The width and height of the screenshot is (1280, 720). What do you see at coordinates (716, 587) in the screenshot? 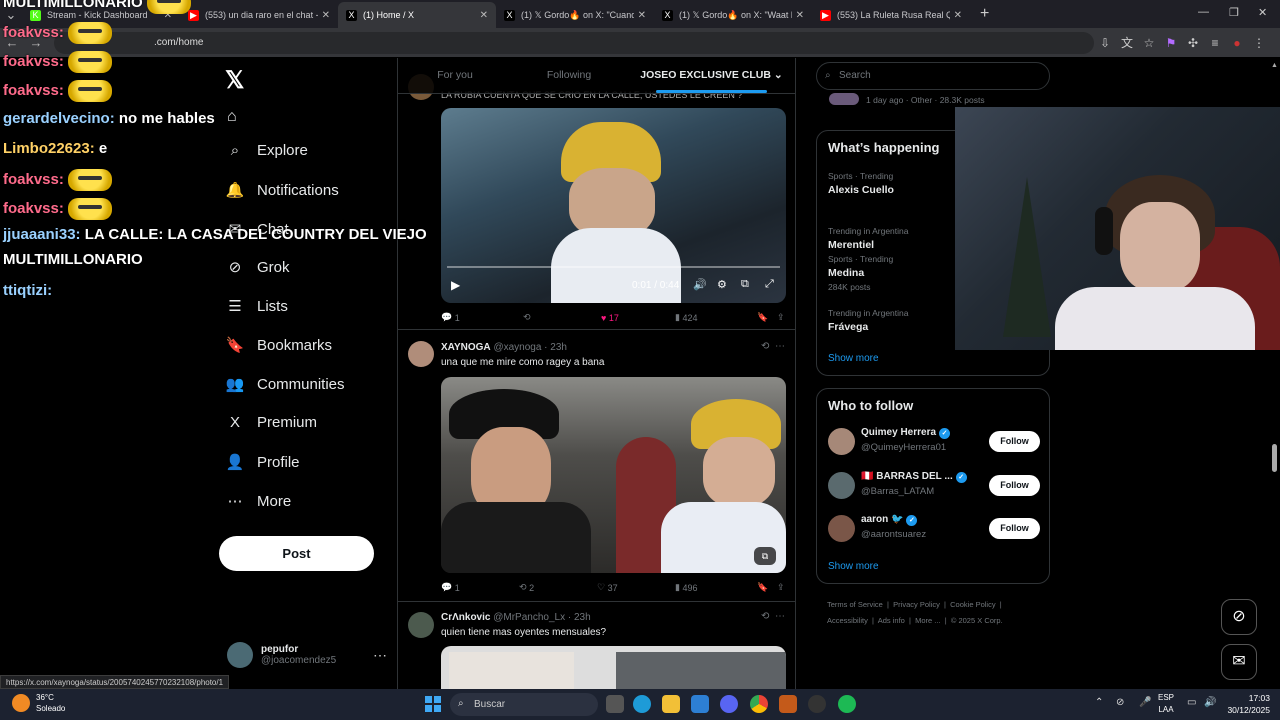
I see `views-button: ▮ 496` at bounding box center [716, 587].